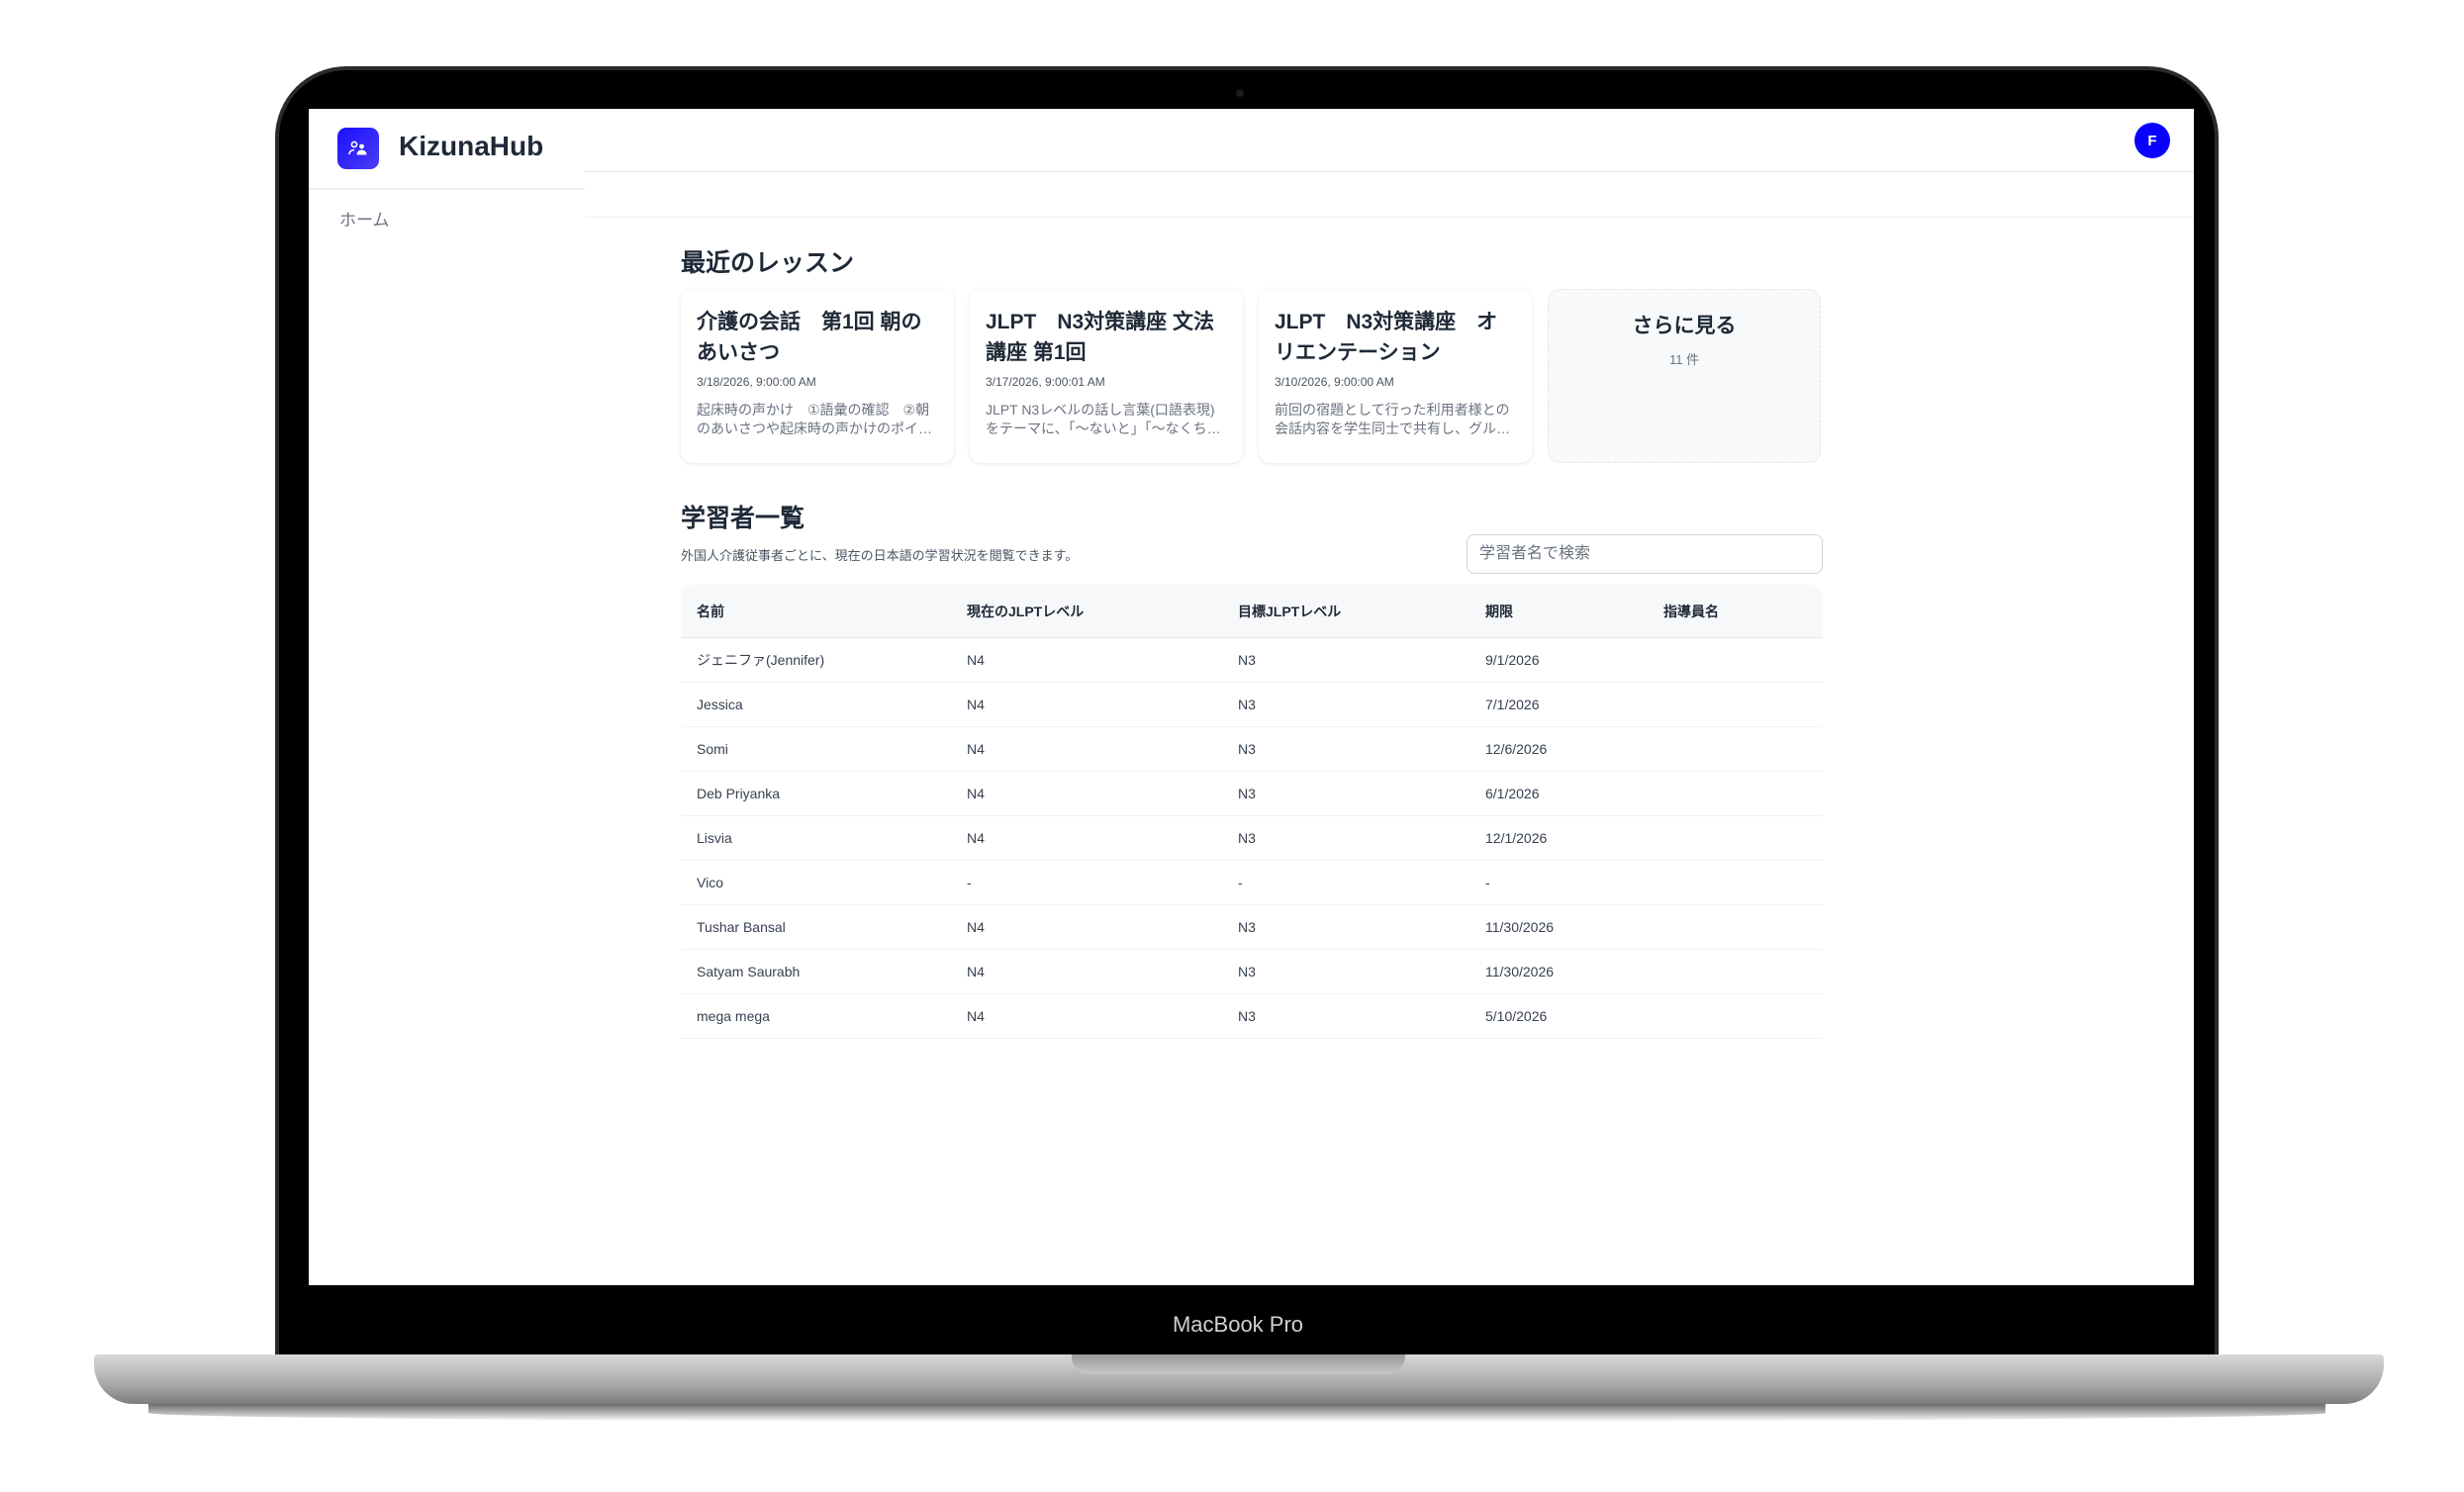 This screenshot has height=1492, width=2464. I want to click on cell-name: Tushar Bansal, so click(741, 927).